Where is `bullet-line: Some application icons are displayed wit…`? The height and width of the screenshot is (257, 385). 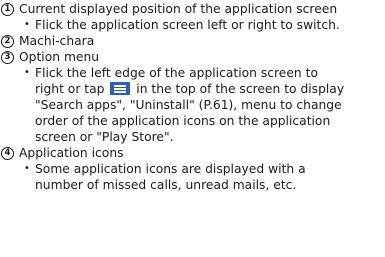
bullet-line: Some application icons are displayed wit… is located at coordinates (170, 169).